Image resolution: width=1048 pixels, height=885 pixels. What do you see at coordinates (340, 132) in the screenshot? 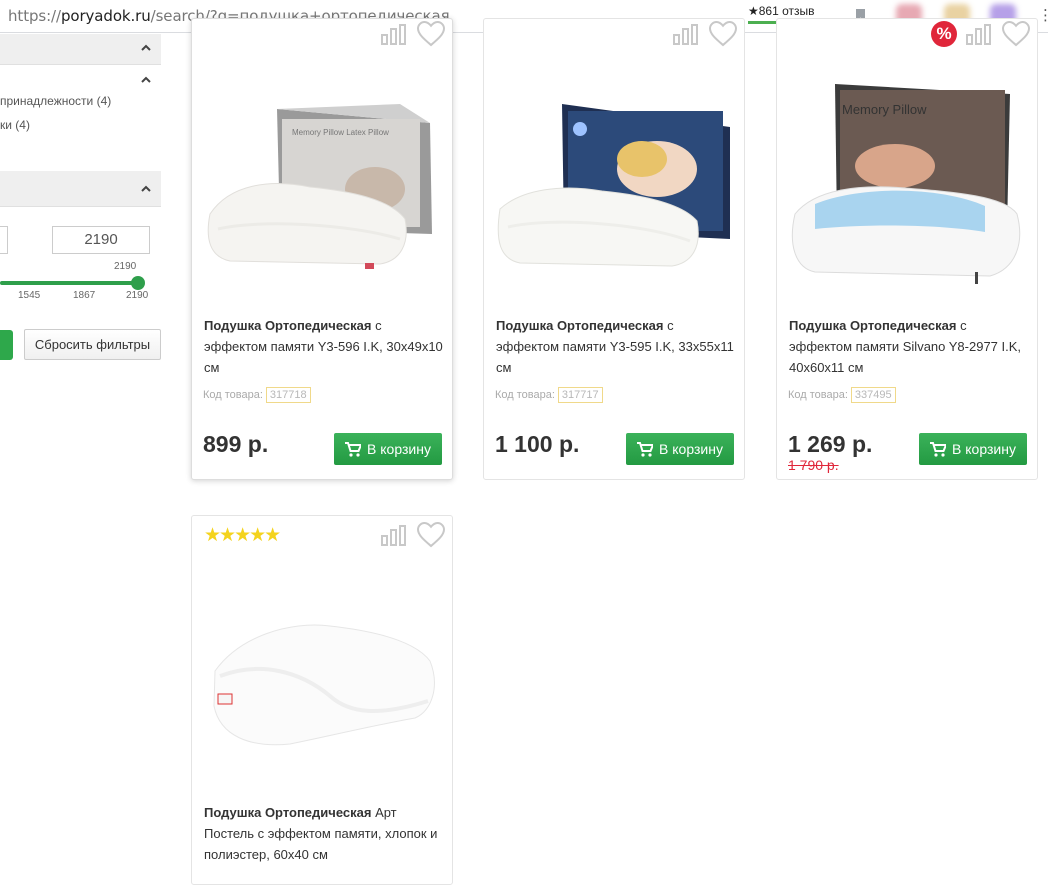
I see `box-text: Memory Pillow Latex Pillow` at bounding box center [340, 132].